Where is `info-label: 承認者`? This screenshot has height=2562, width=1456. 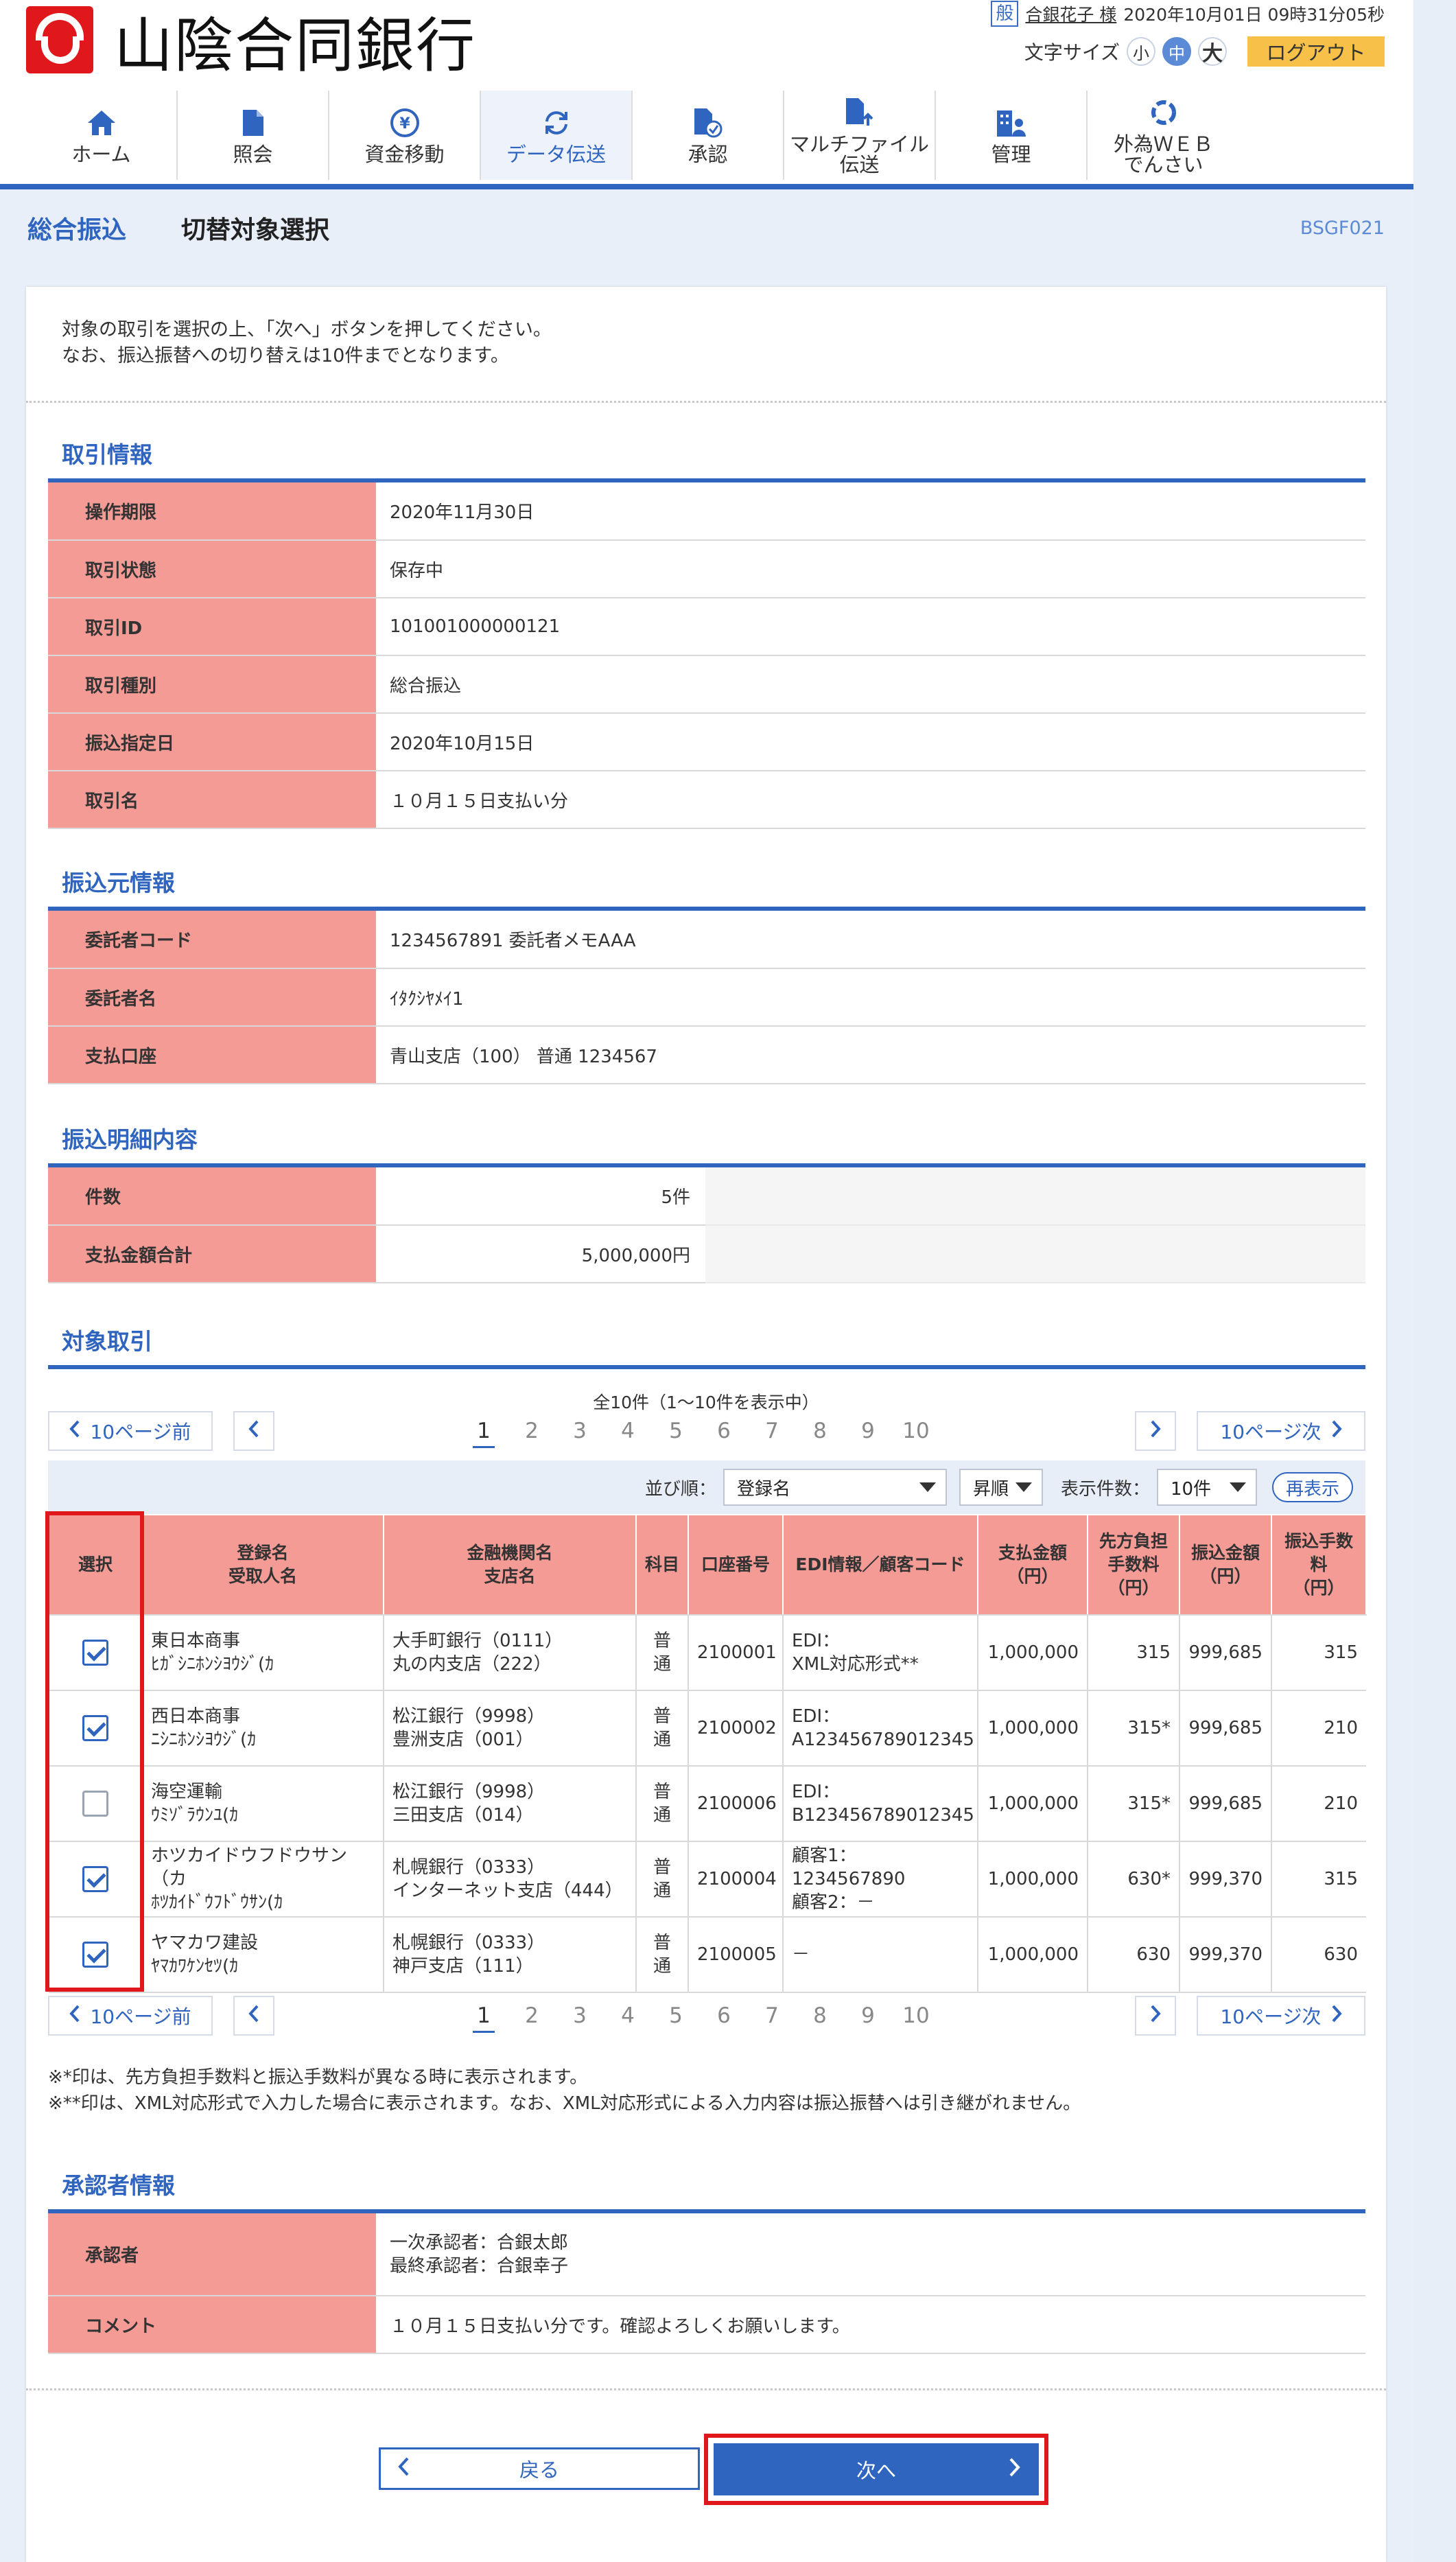
info-label: 承認者 is located at coordinates (212, 2254).